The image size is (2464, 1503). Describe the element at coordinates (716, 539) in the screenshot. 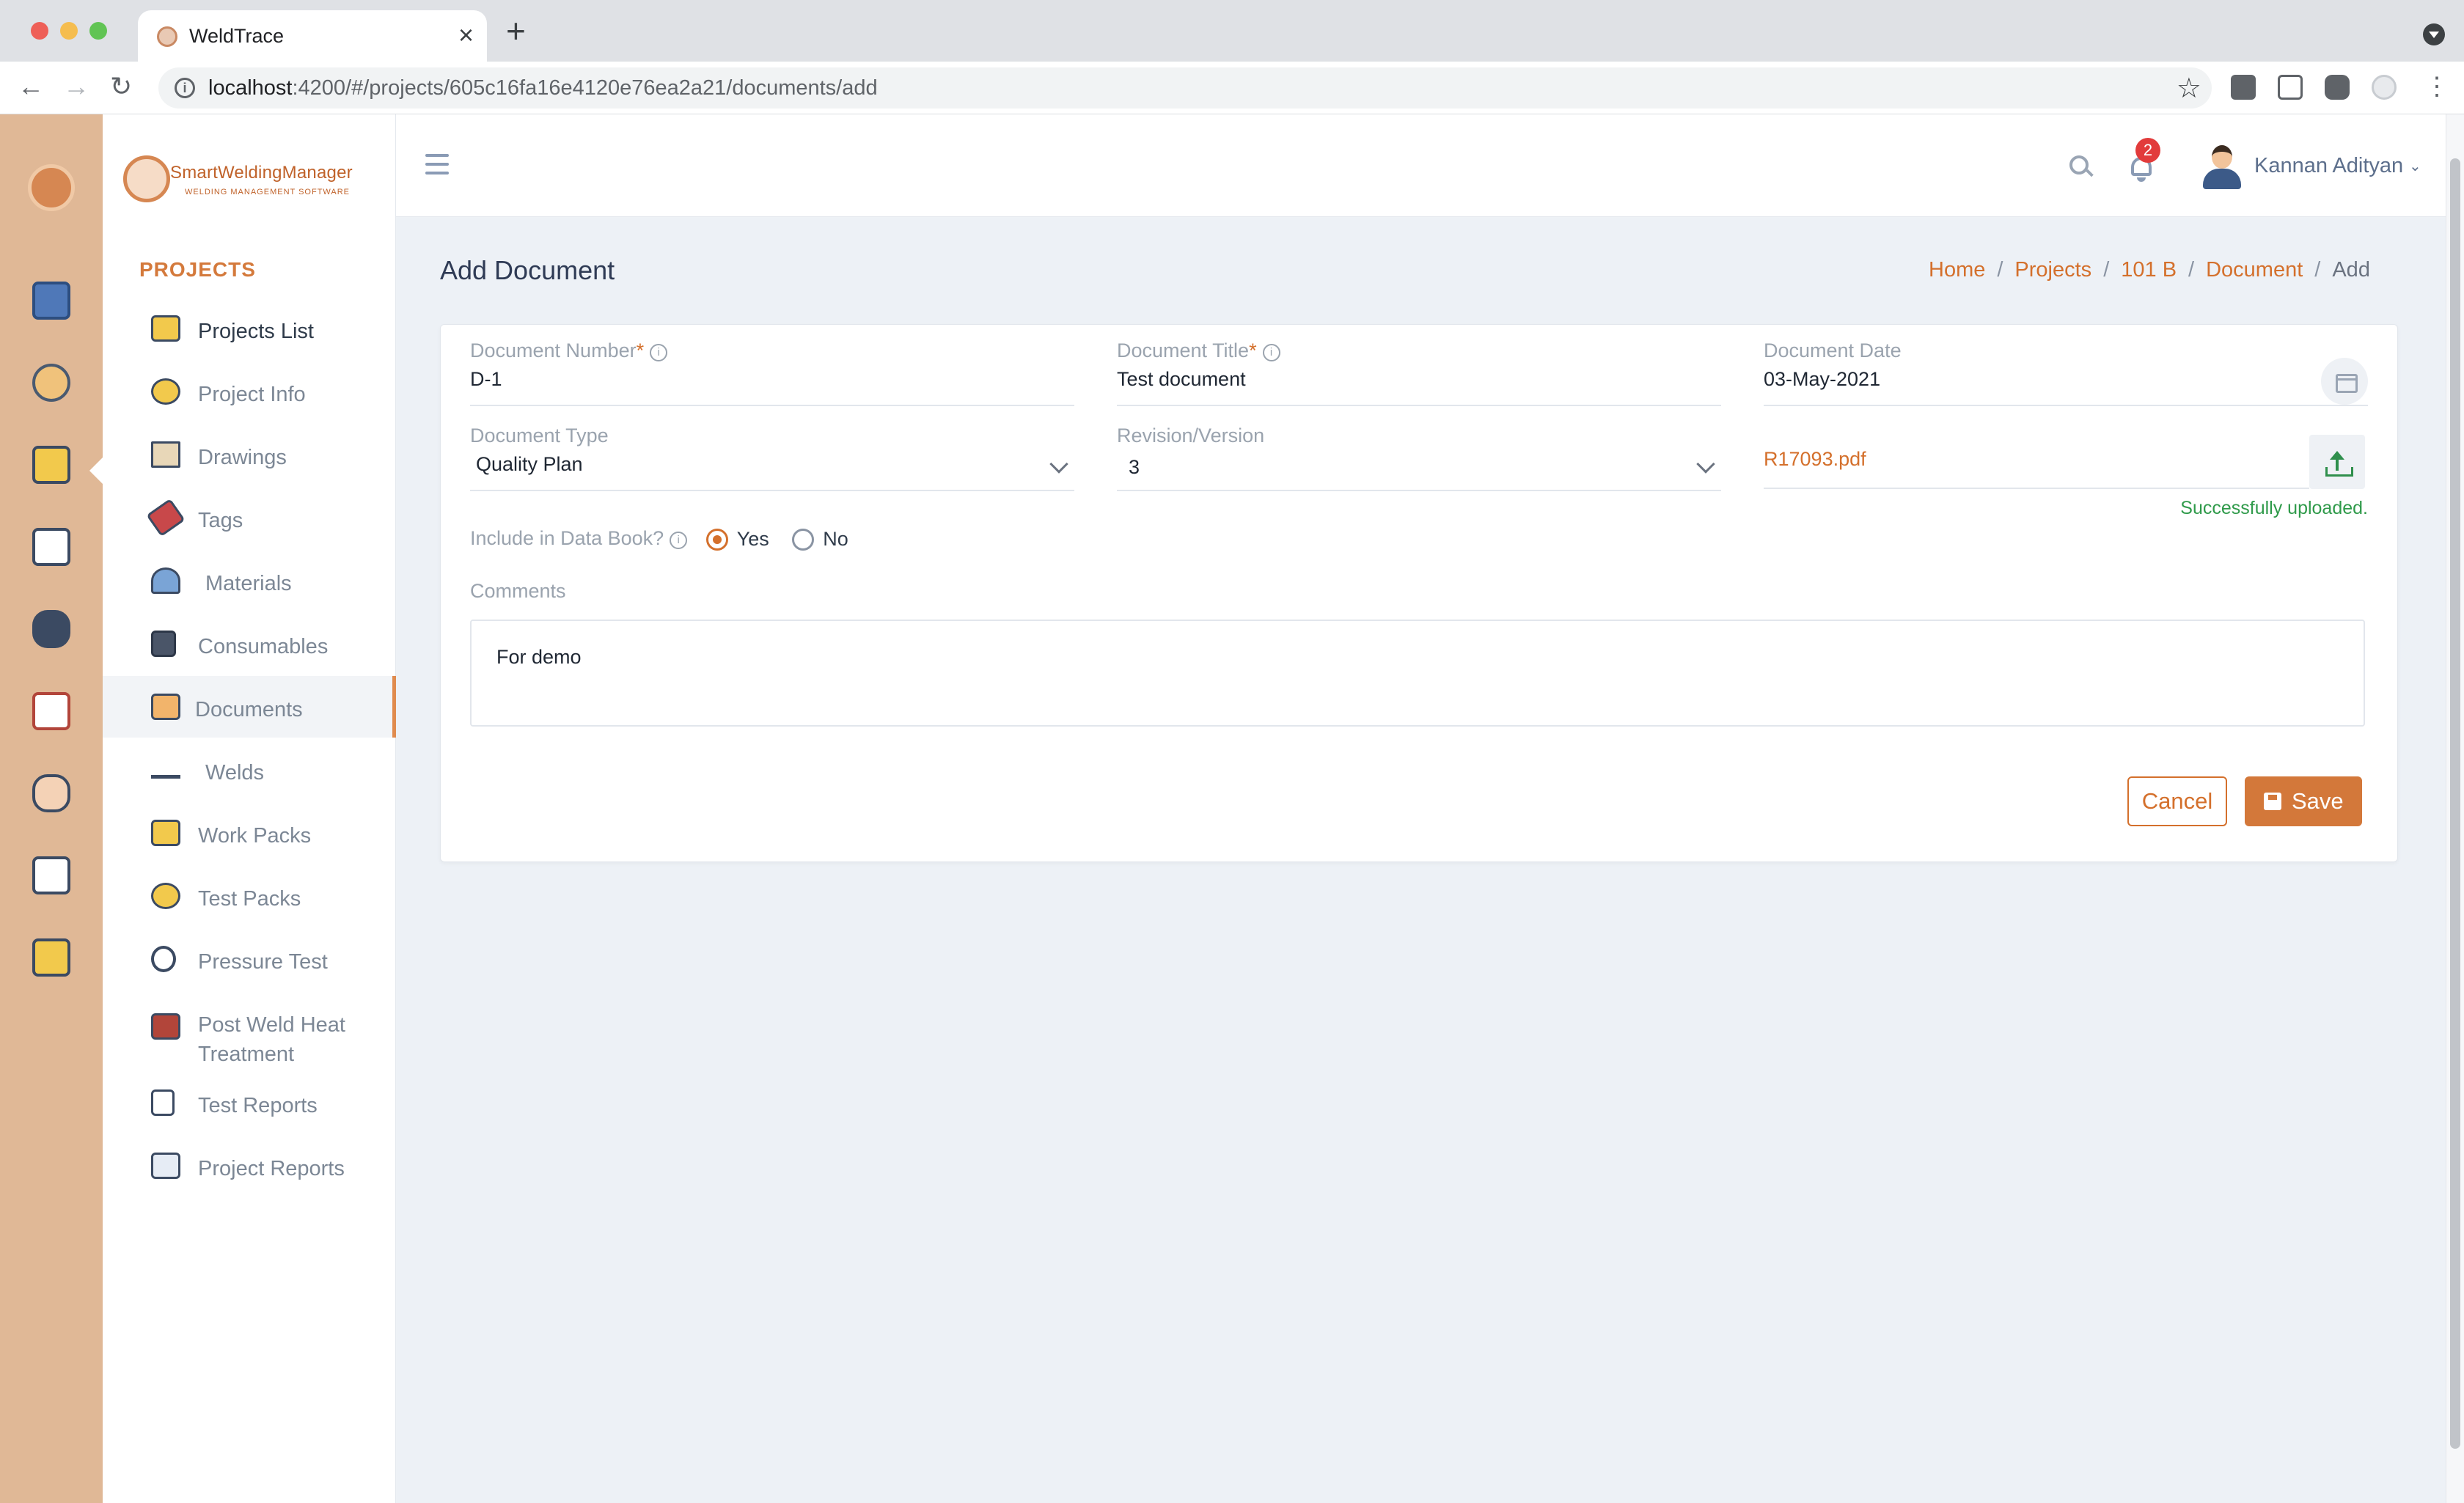

I see `data-book-yes-radio` at that location.